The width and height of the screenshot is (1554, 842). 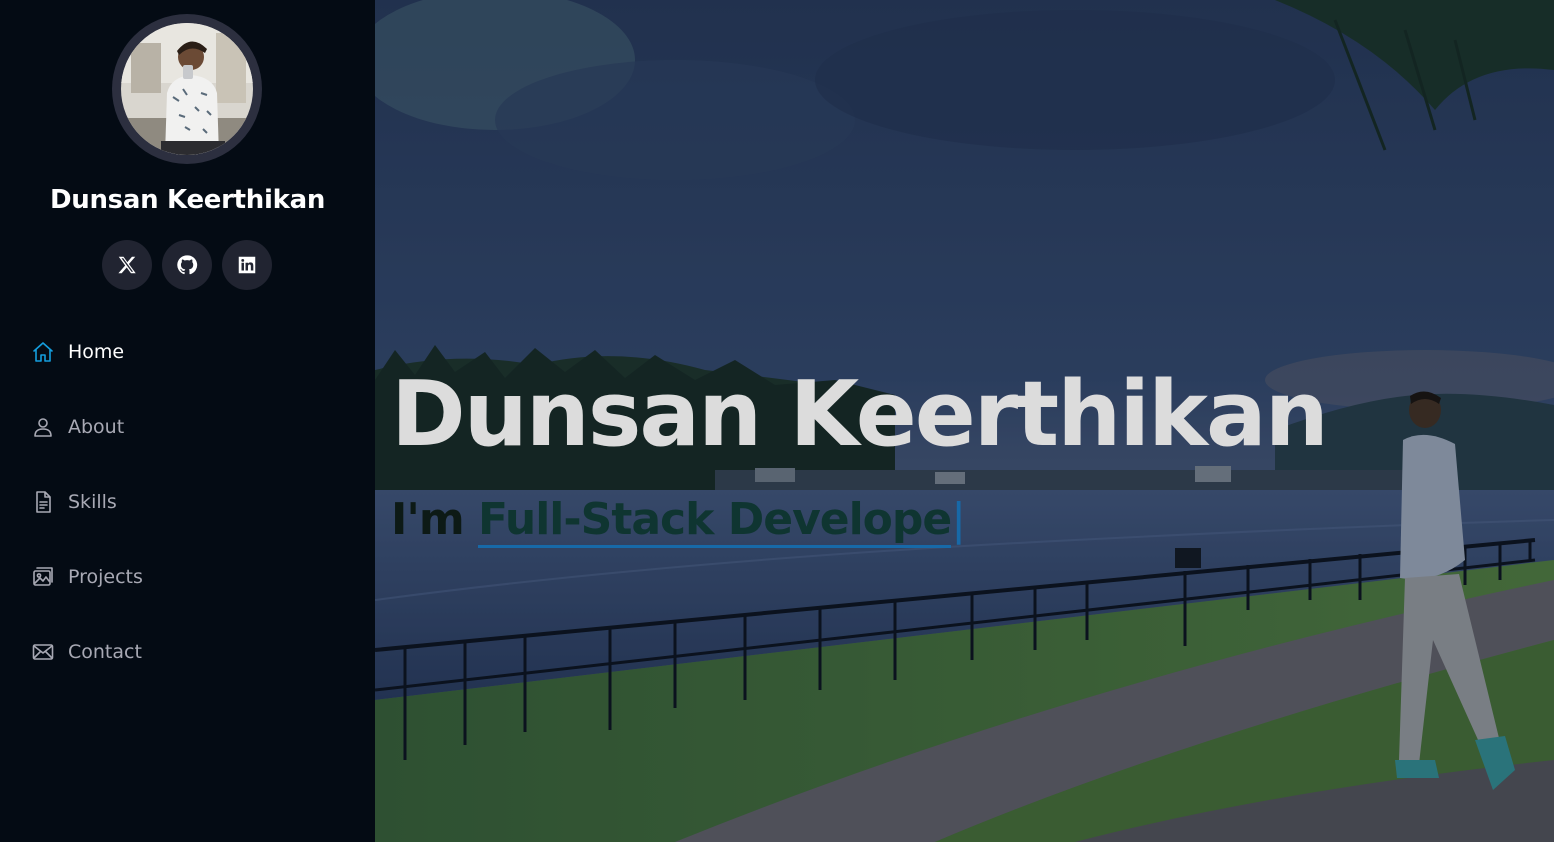 I want to click on nav-item-home: Home, so click(x=187, y=351).